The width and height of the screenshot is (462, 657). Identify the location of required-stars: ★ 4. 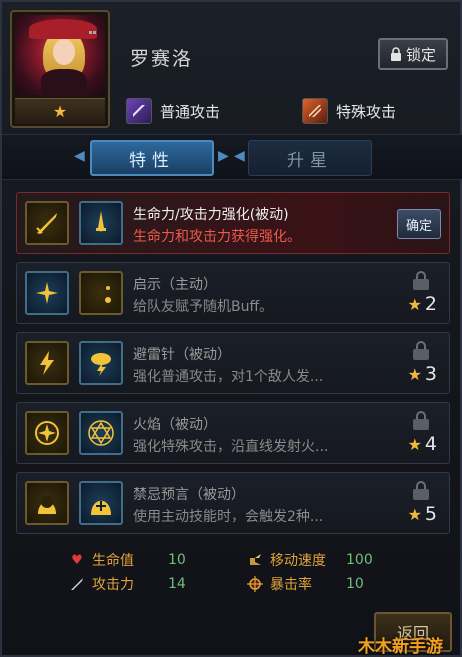
(422, 444).